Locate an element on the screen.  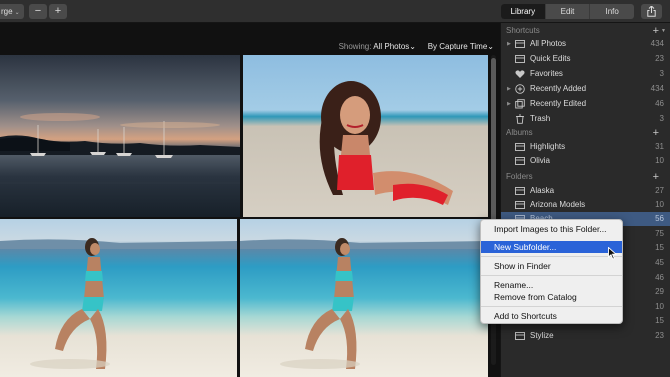
heart-icon is located at coordinates (520, 74).